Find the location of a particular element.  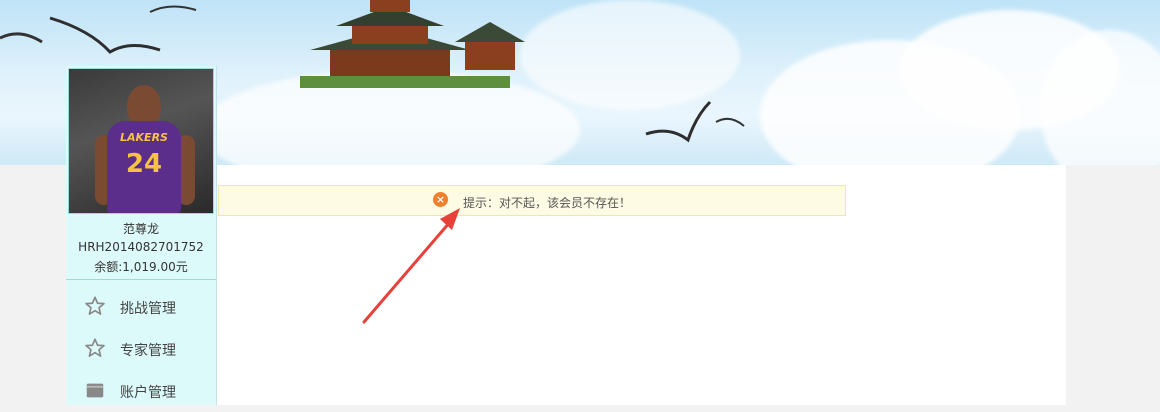

wallet-icon is located at coordinates (95, 390).